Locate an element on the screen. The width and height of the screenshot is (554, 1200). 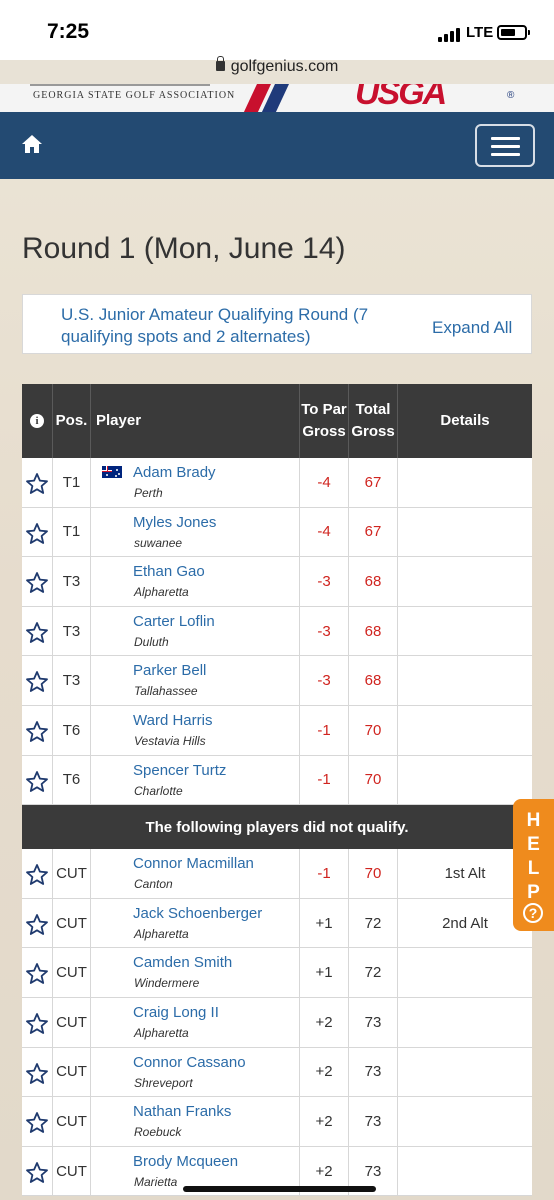
table-row: CUT Craig Long II Alpharetta +2 73 is located at coordinates (277, 1023).